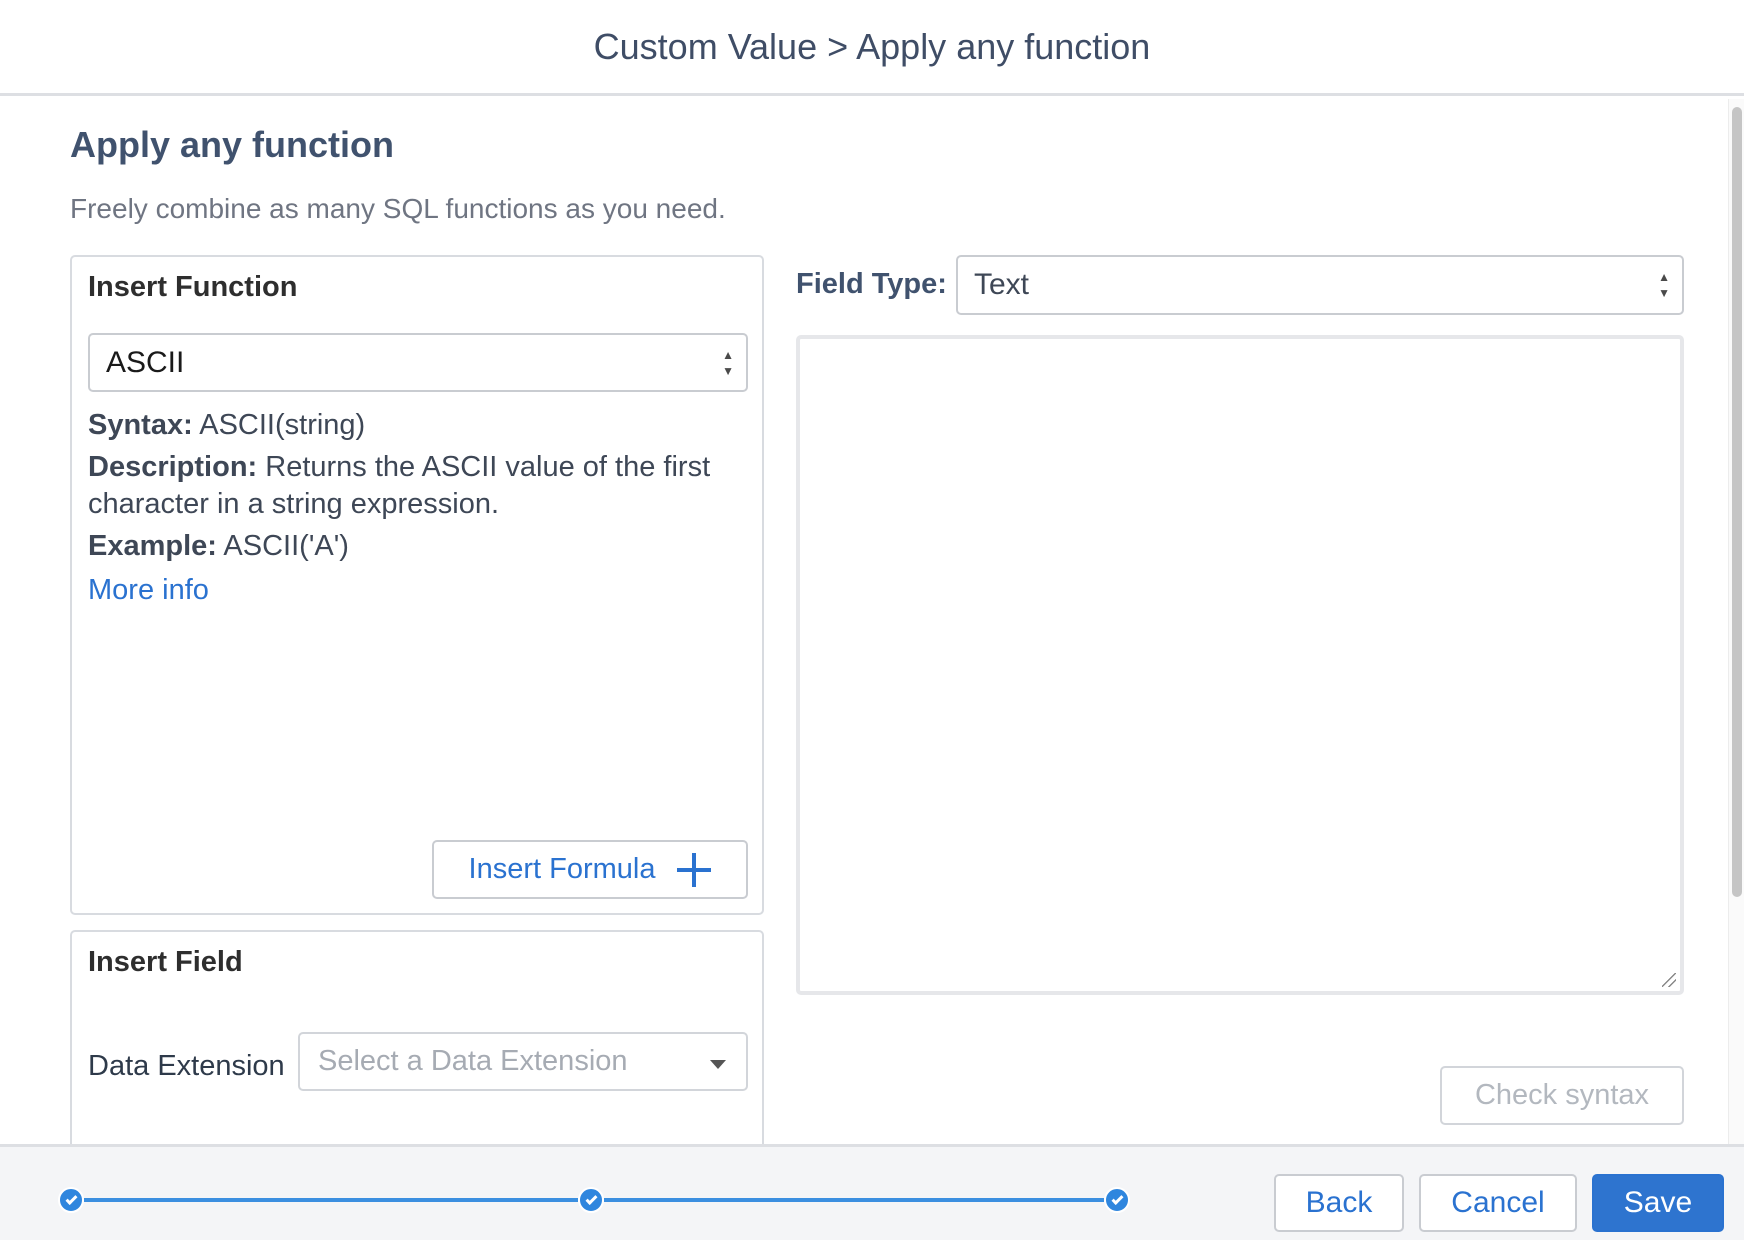 Image resolution: width=1744 pixels, height=1240 pixels. I want to click on insert-formula-button: Insert Formula, so click(590, 869).